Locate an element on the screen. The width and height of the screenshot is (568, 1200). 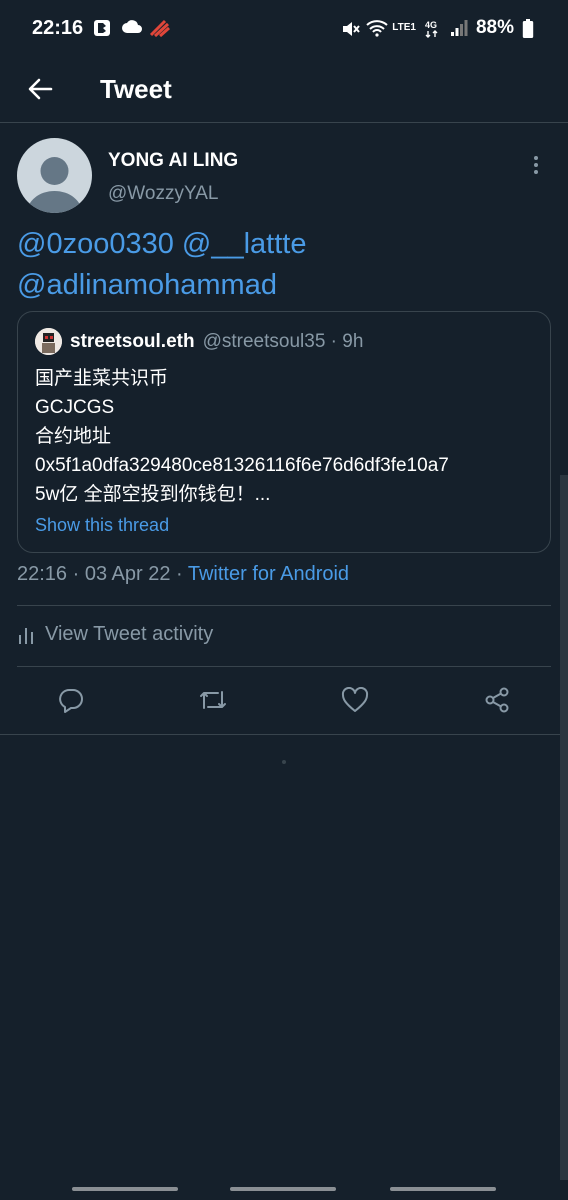
heart-icon is located at coordinates (355, 699).